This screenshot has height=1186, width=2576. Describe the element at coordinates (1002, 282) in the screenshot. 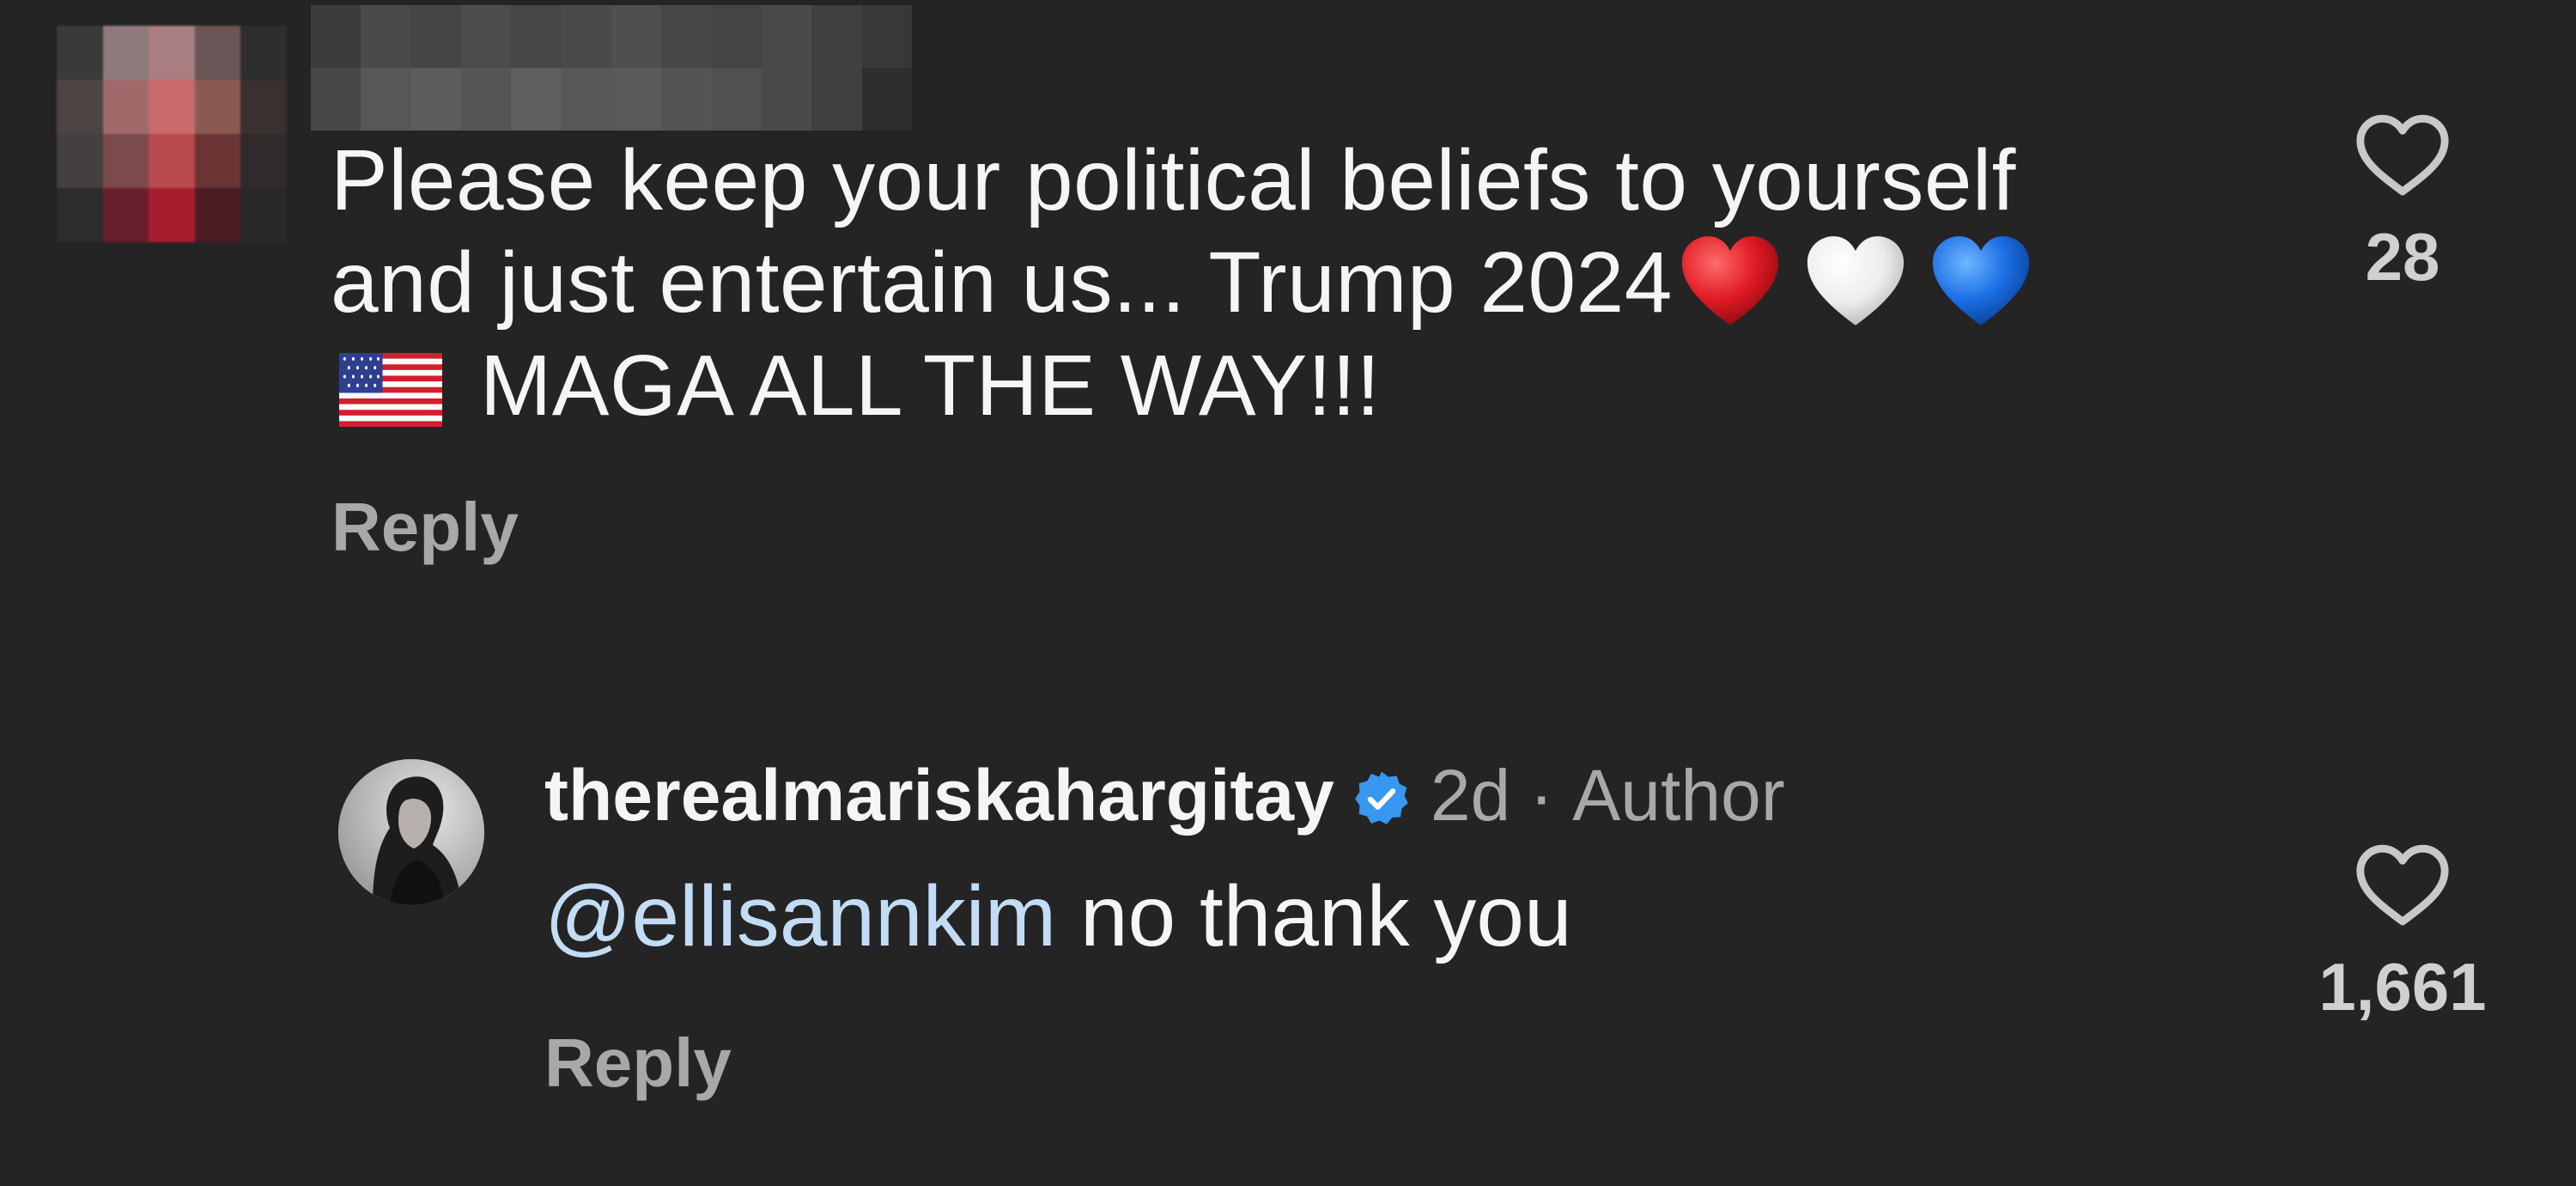

I see `comment-text-fragment: and just entertain us... Trump 2024` at that location.